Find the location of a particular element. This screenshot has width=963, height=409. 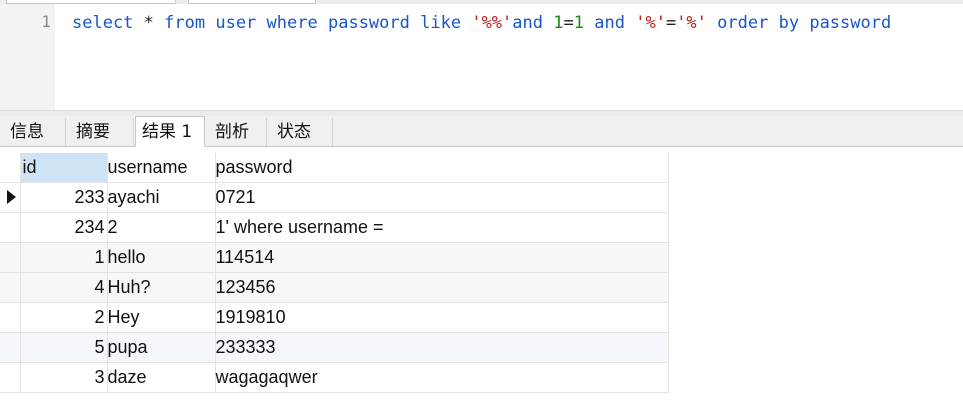

row-pointer-icon is located at coordinates (11, 197).